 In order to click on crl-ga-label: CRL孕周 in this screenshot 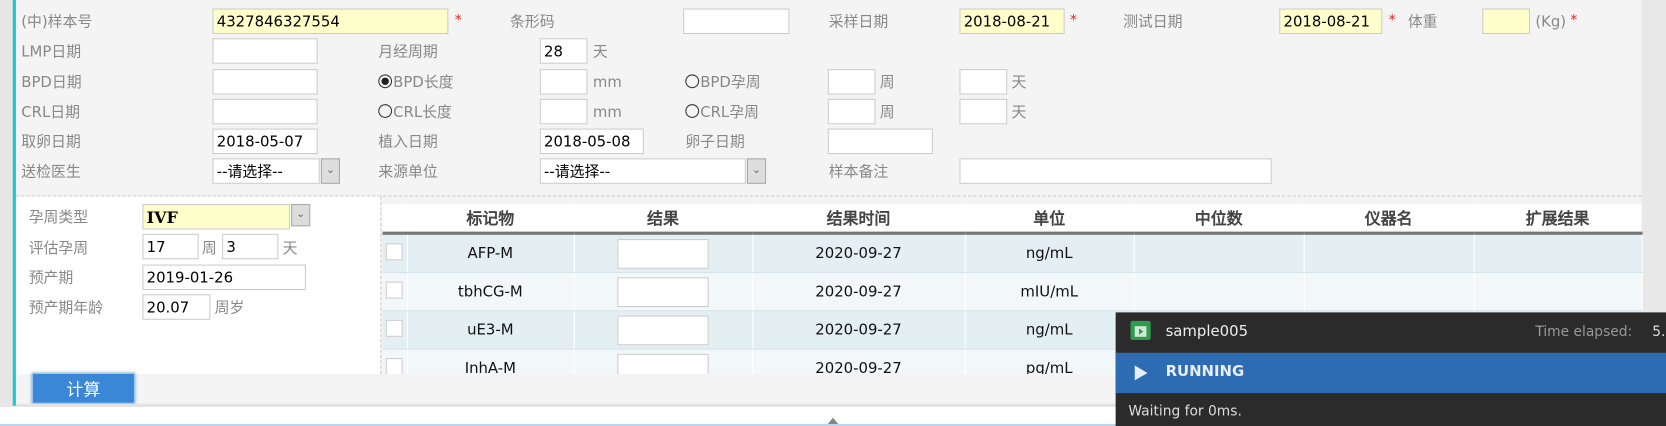, I will do `click(729, 113)`.